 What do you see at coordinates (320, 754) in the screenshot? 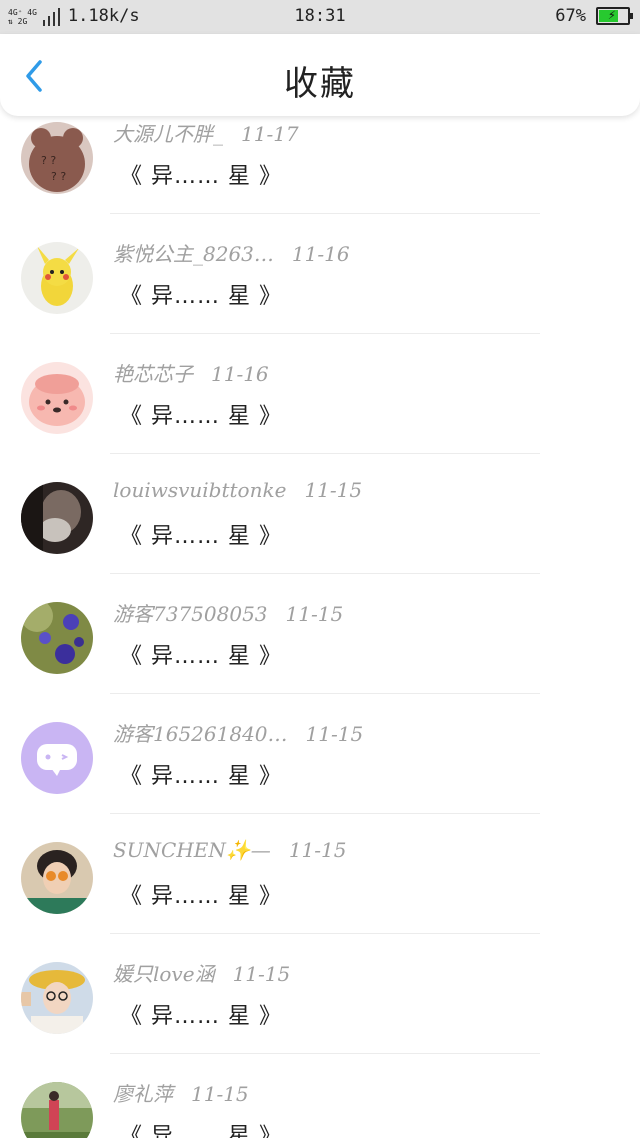
I see `list-item: 游客165261840… 11-15 《 异…… 星 》` at bounding box center [320, 754].